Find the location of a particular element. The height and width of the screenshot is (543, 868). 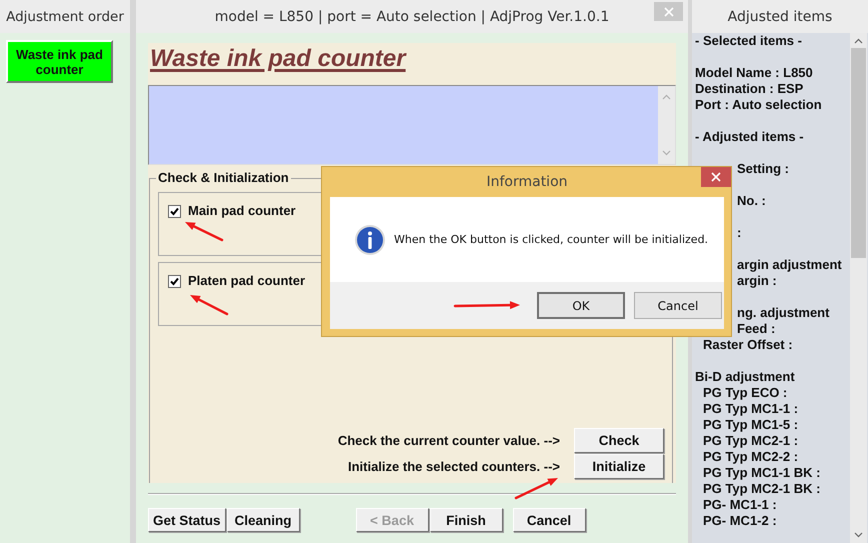

panel-title: Adjusted items is located at coordinates (780, 16).